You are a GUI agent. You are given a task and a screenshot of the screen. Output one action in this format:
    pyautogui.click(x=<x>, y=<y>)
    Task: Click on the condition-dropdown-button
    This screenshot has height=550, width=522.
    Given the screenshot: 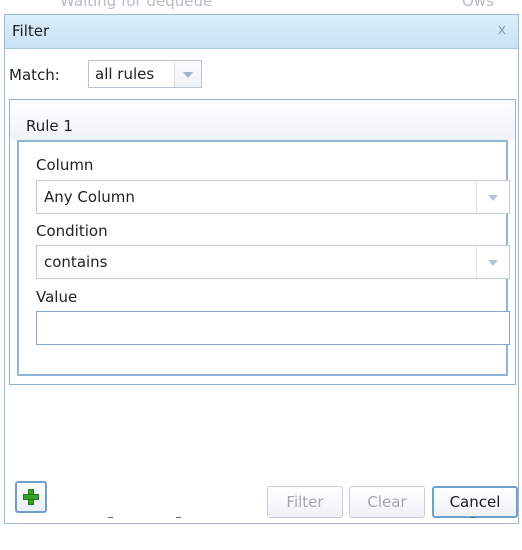 What is the action you would take?
    pyautogui.click(x=492, y=262)
    